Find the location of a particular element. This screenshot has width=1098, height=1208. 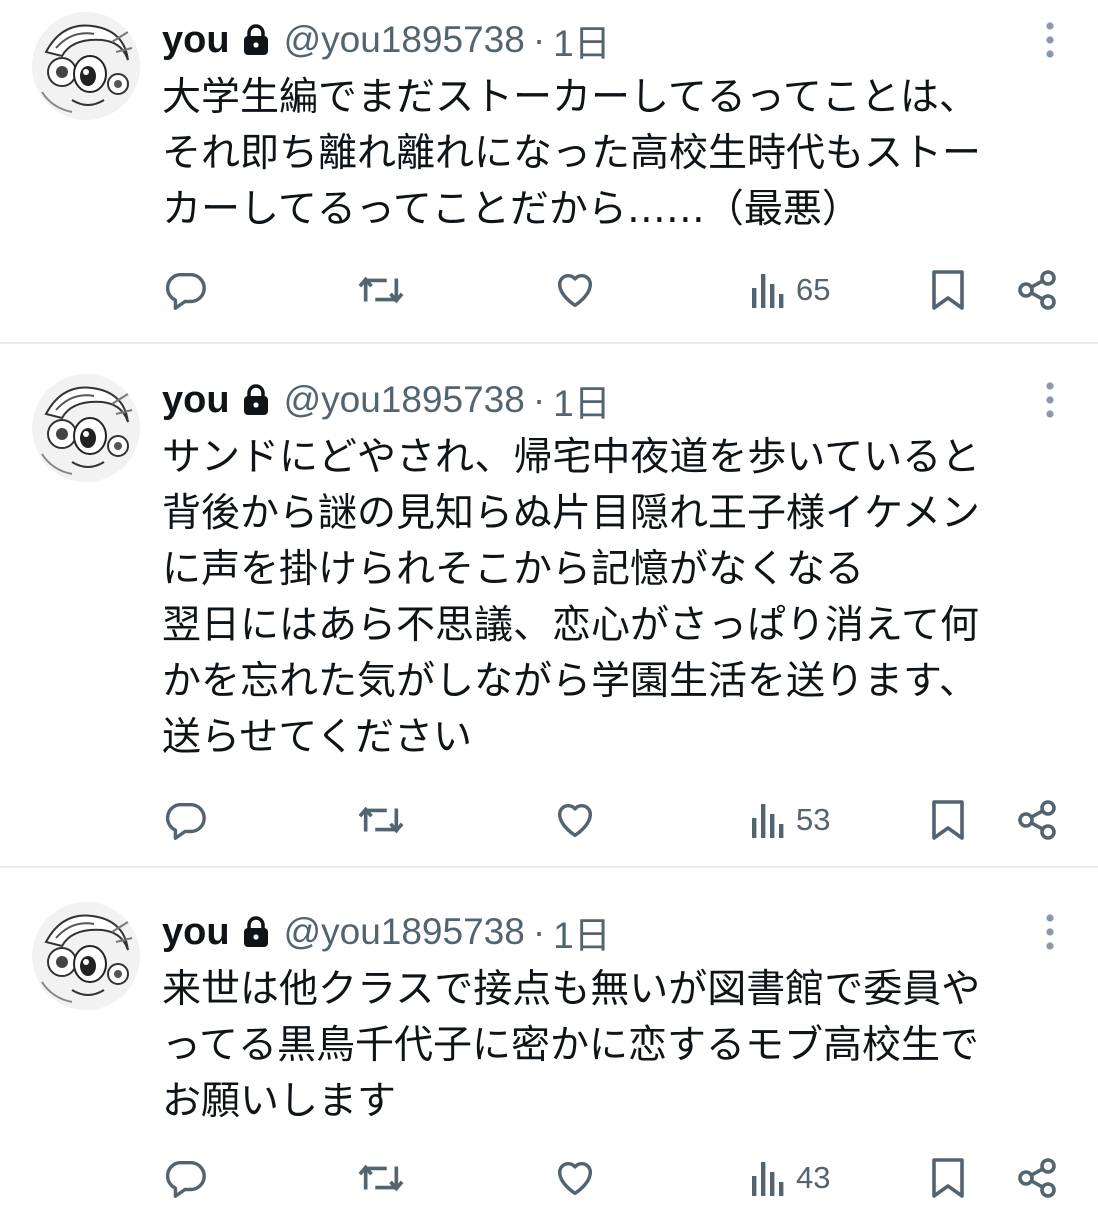

tweet-text-line: 送らせてください is located at coordinates (317, 737).